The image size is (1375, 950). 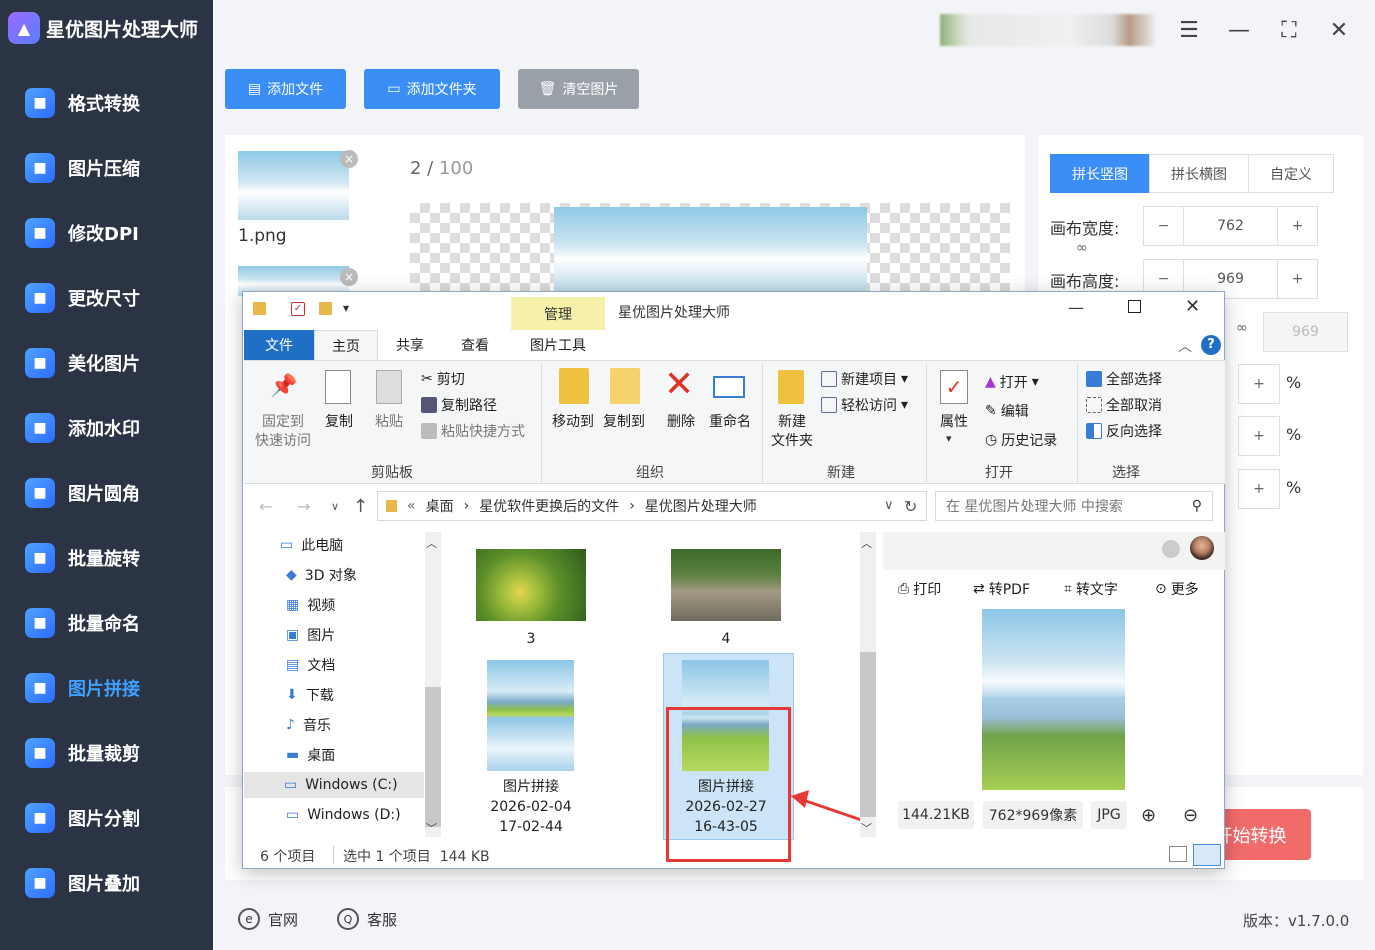 What do you see at coordinates (624, 422) in the screenshot?
I see `copy-to-button: 复制到` at bounding box center [624, 422].